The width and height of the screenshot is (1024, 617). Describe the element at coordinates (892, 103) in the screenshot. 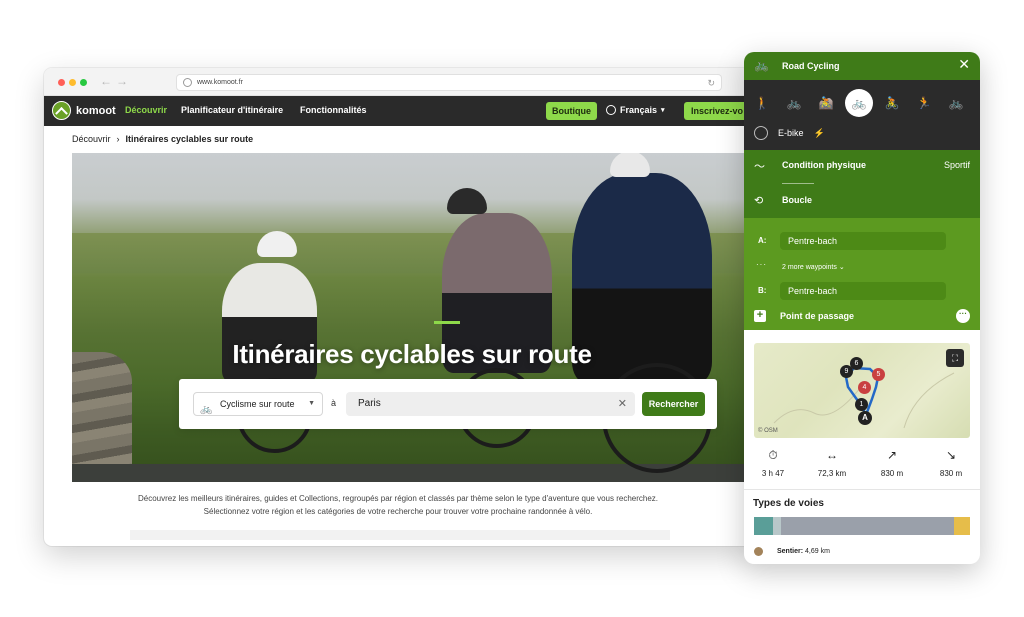

I see `mtb-trail-icon: 🚴` at that location.